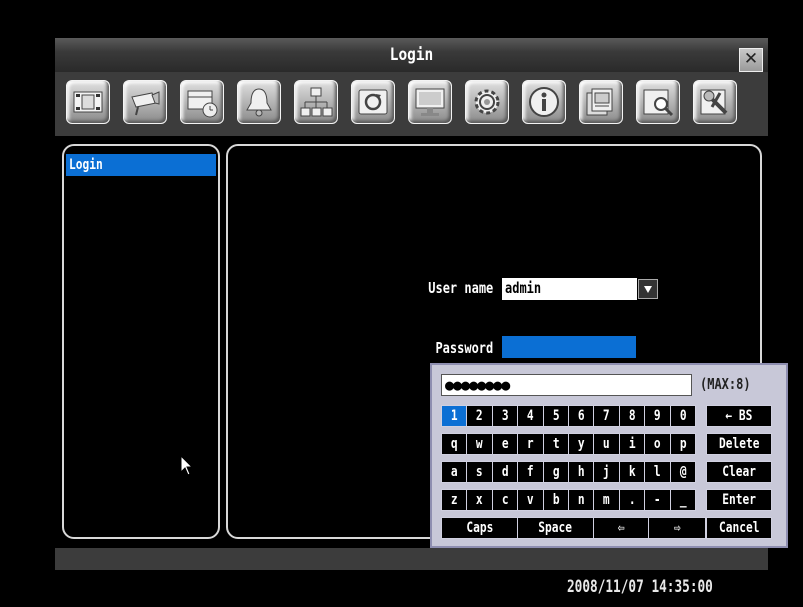 The height and width of the screenshot is (607, 803). I want to click on key-label: a, so click(454, 472).